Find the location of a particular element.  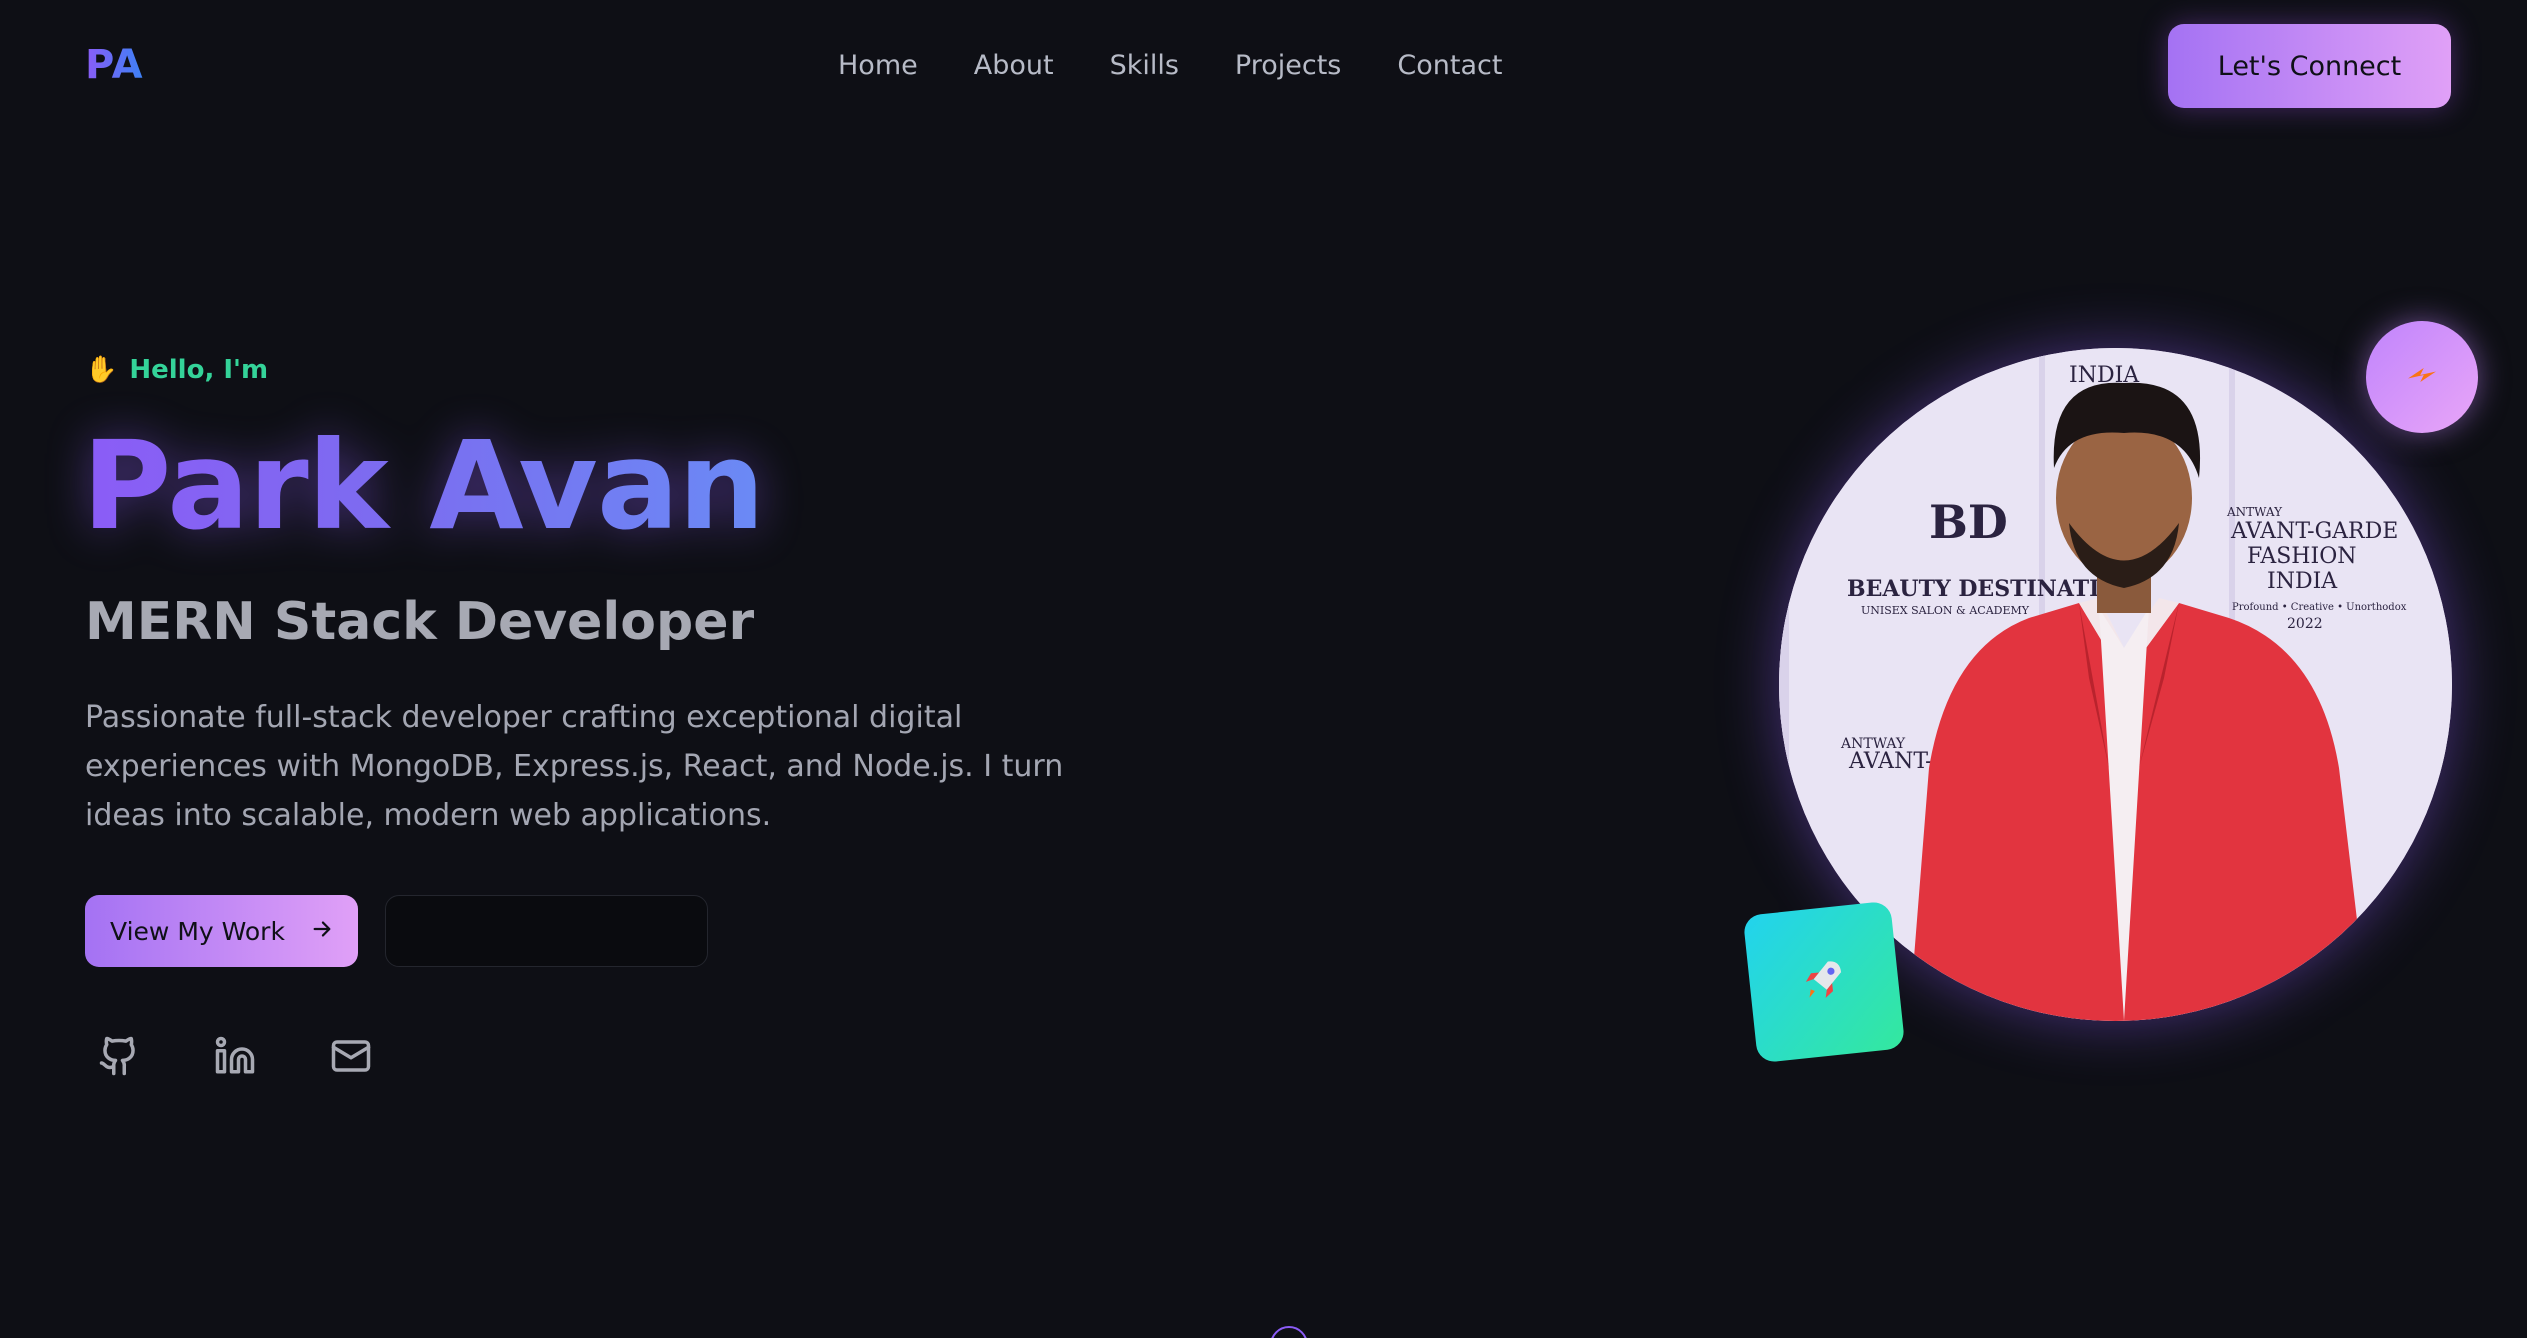

rocket-icon is located at coordinates (1823, 982).